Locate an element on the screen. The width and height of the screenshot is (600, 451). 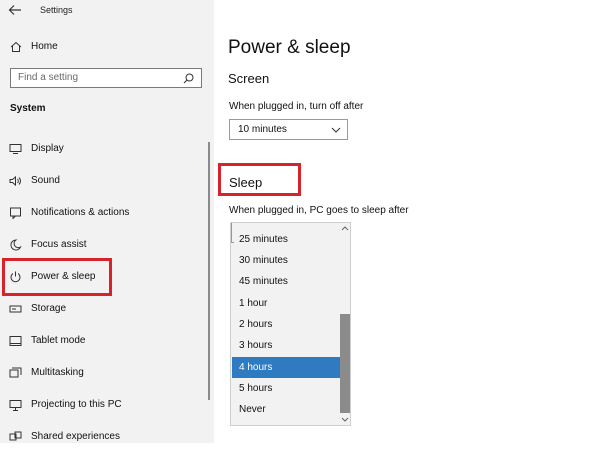
sidebar-item-notifications: Notifications & actions is located at coordinates (103, 213).